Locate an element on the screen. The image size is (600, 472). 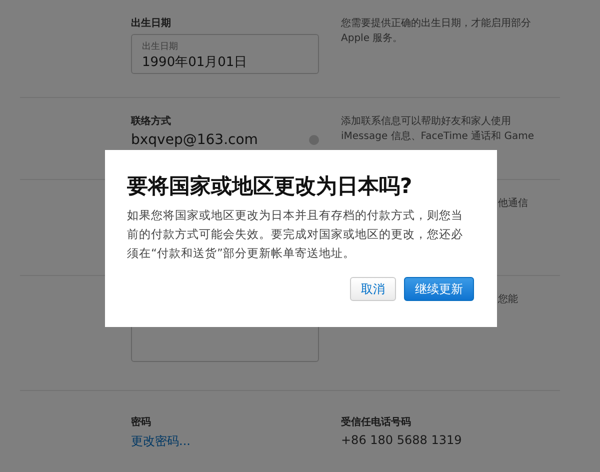
date-field: 出生日期 1990年01月01日 is located at coordinates (225, 54).